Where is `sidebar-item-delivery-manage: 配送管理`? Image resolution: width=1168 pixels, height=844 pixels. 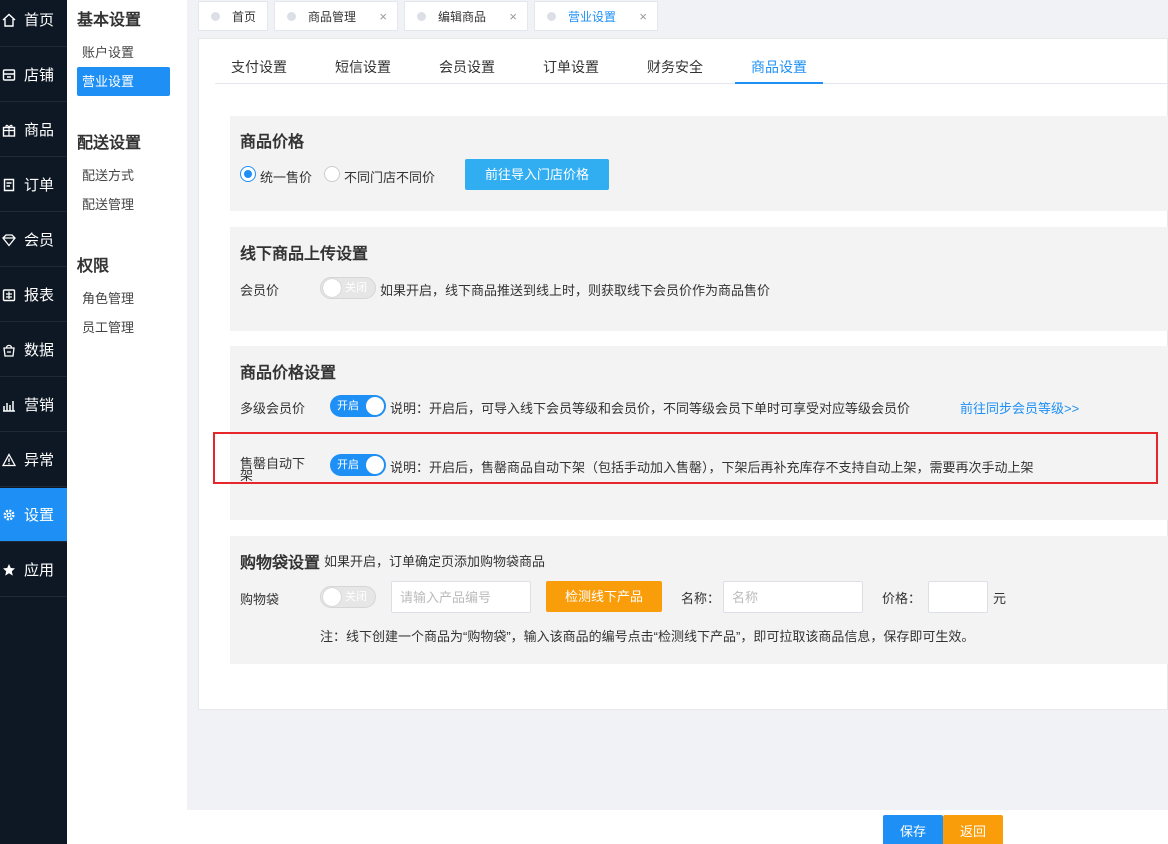
sidebar-item-delivery-manage: 配送管理 is located at coordinates (123, 204).